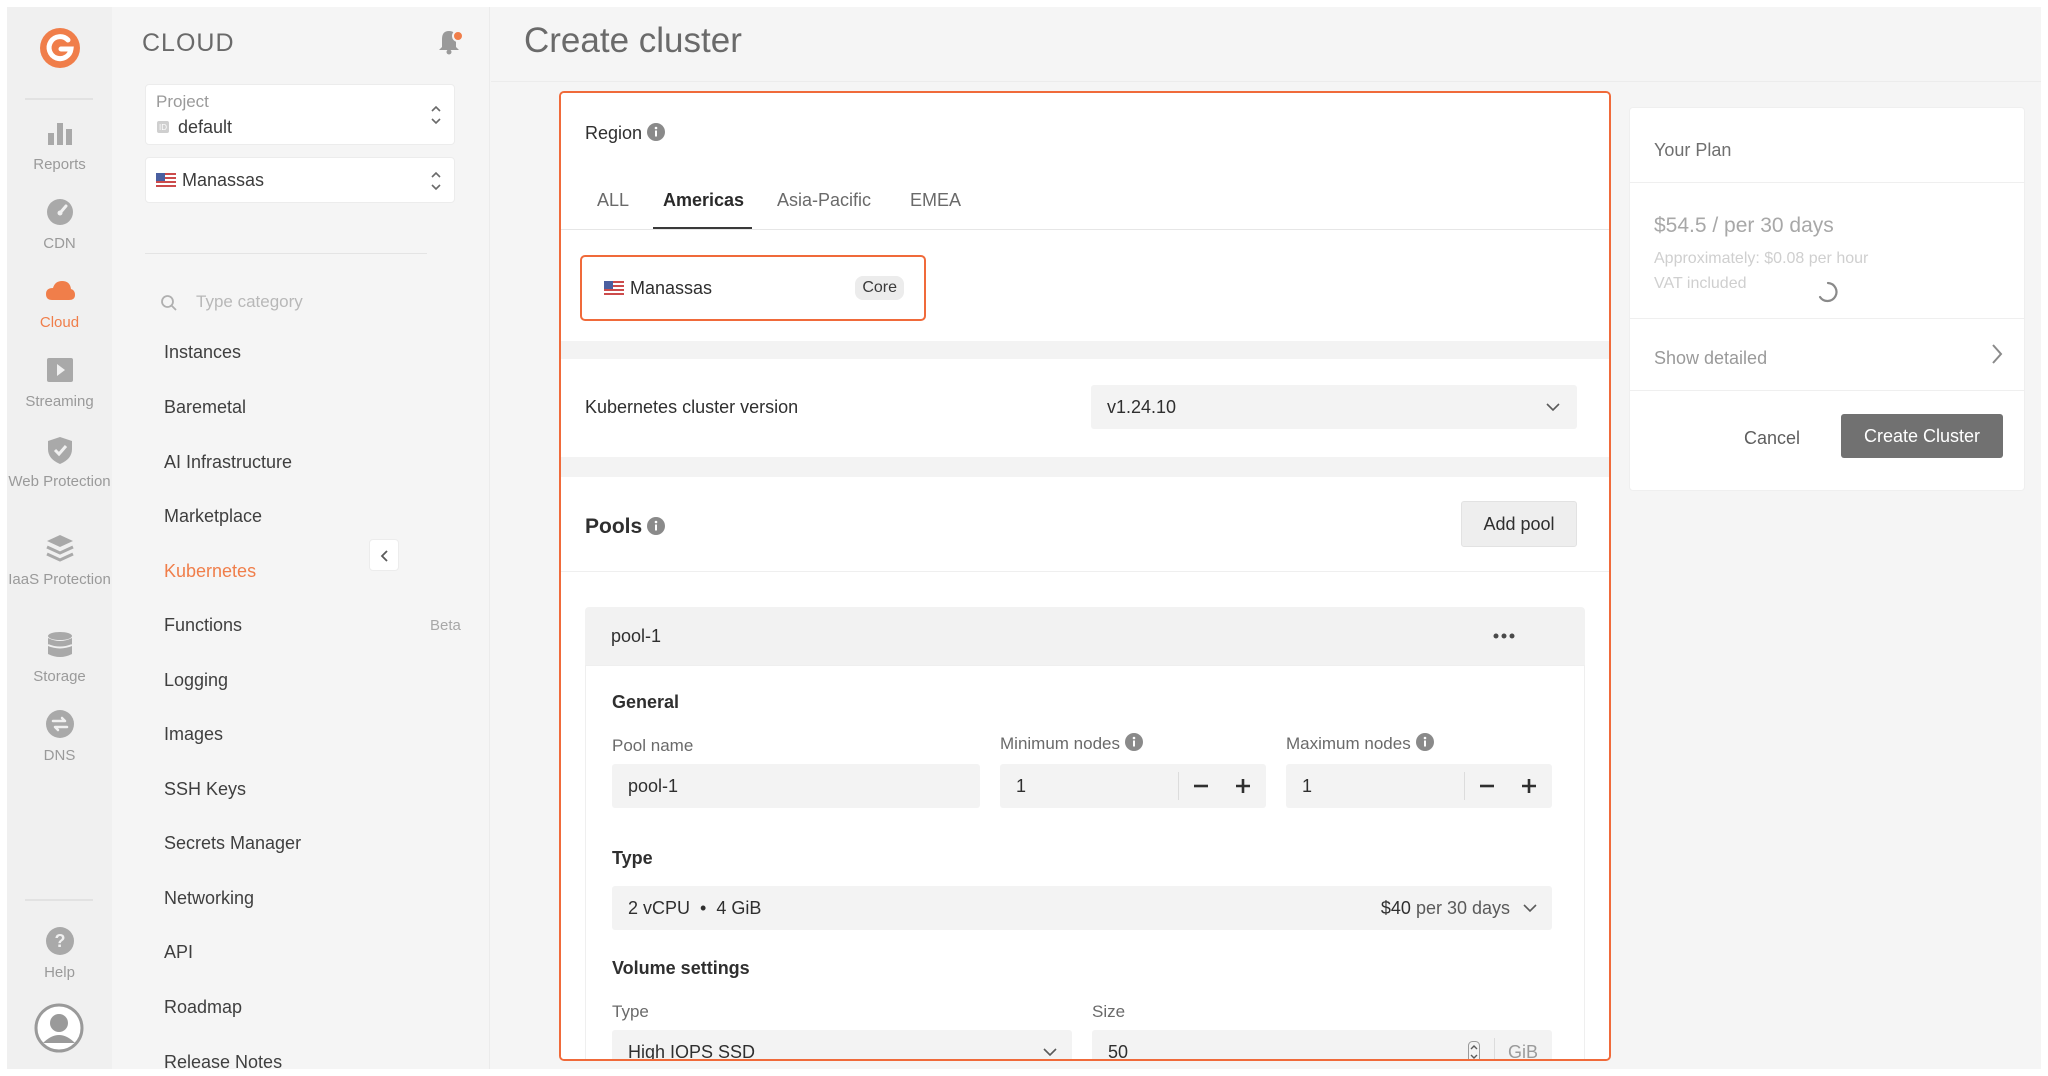 Image resolution: width=2048 pixels, height=1076 pixels. I want to click on rail-divider, so click(59, 900).